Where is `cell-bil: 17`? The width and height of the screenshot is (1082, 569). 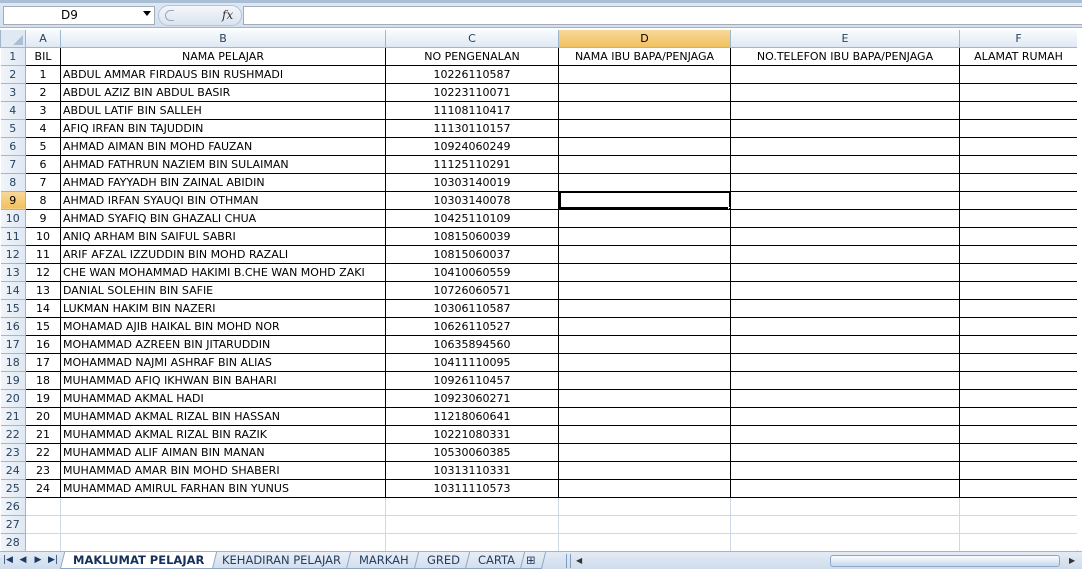
cell-bil: 17 is located at coordinates (43, 362).